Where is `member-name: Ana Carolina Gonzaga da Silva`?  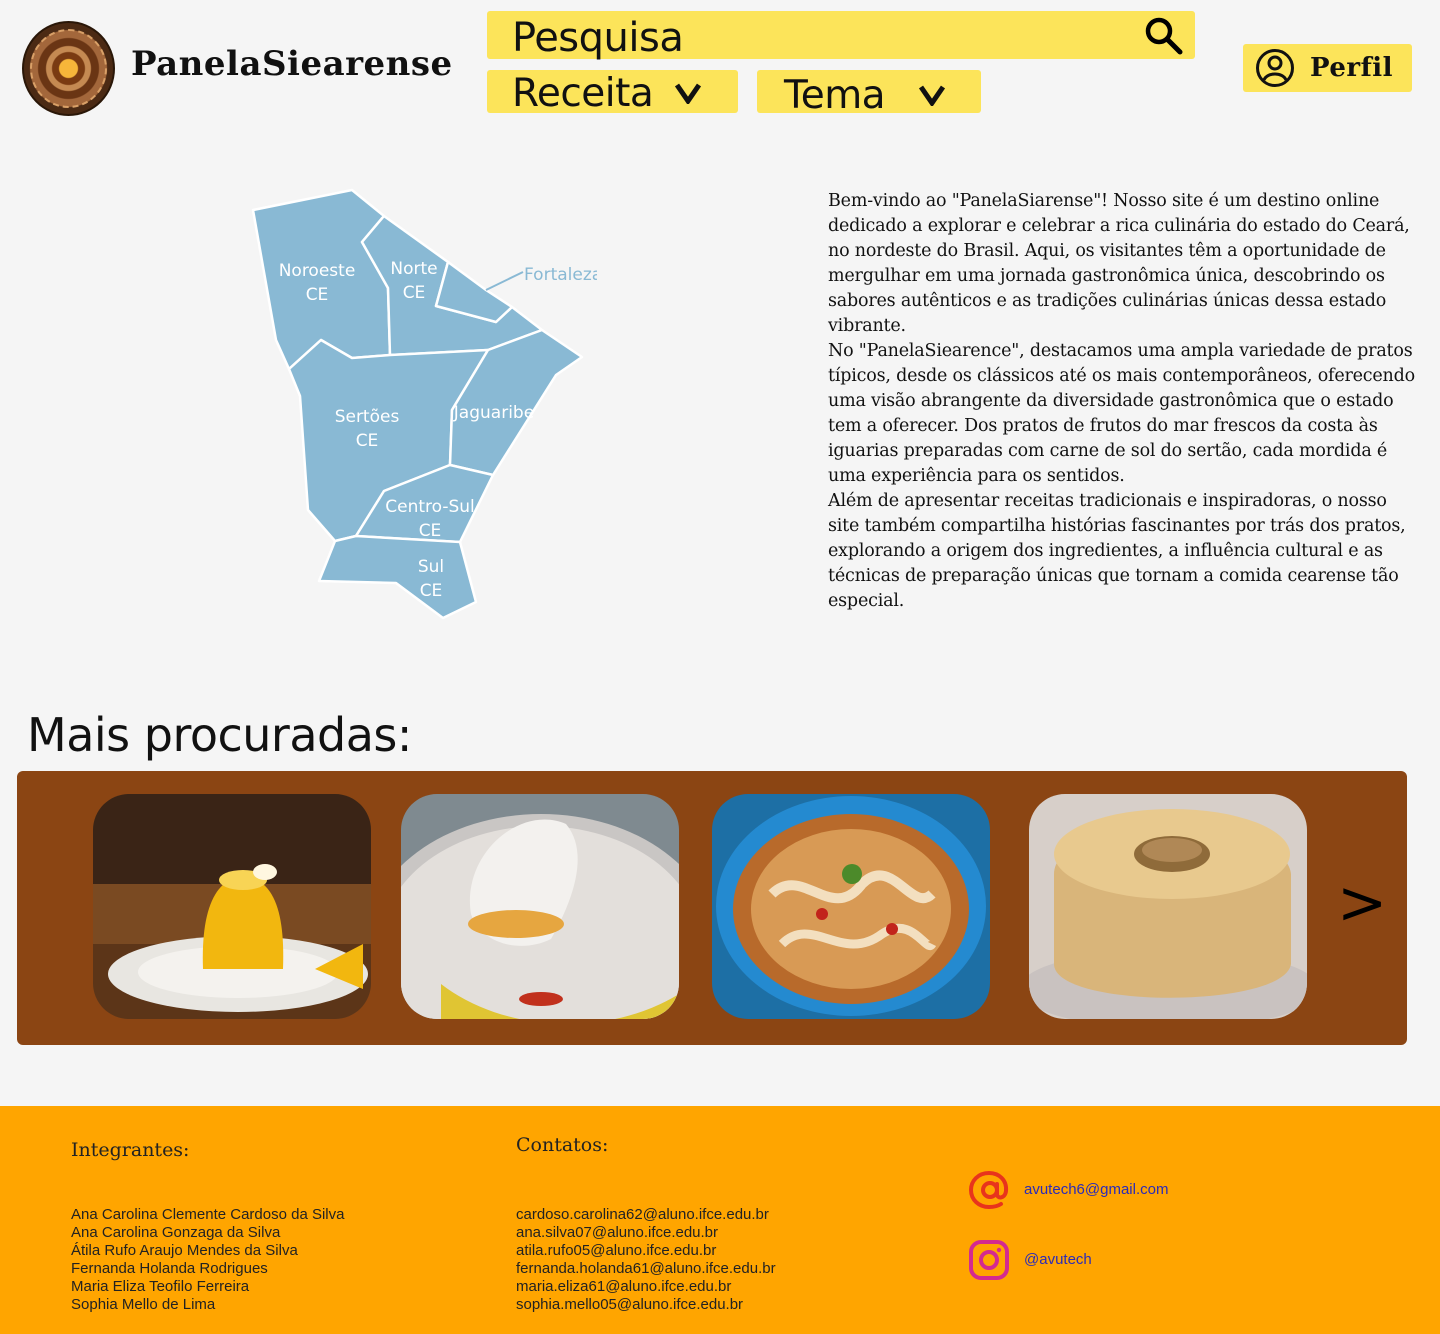 member-name: Ana Carolina Gonzaga da Silva is located at coordinates (176, 1232).